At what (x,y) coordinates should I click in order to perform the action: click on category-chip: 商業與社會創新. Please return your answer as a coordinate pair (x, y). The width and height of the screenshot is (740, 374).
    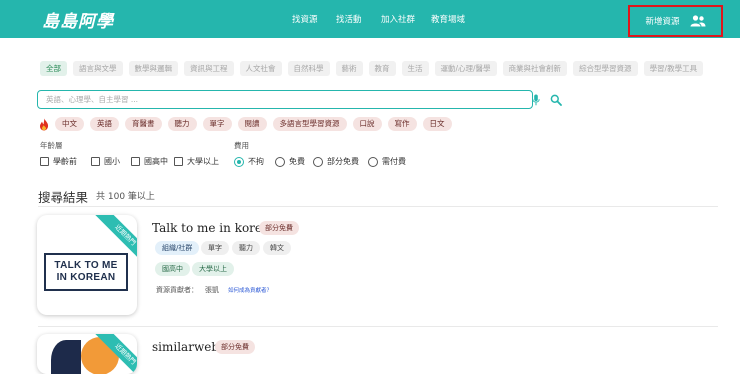
    Looking at the image, I should click on (535, 68).